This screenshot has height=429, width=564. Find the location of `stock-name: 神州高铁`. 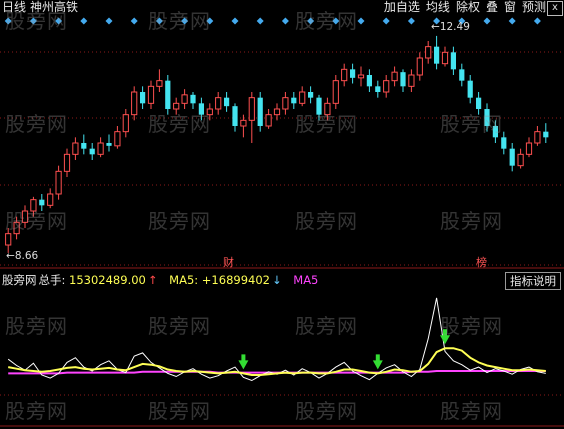

stock-name: 神州高铁 is located at coordinates (54, 7).